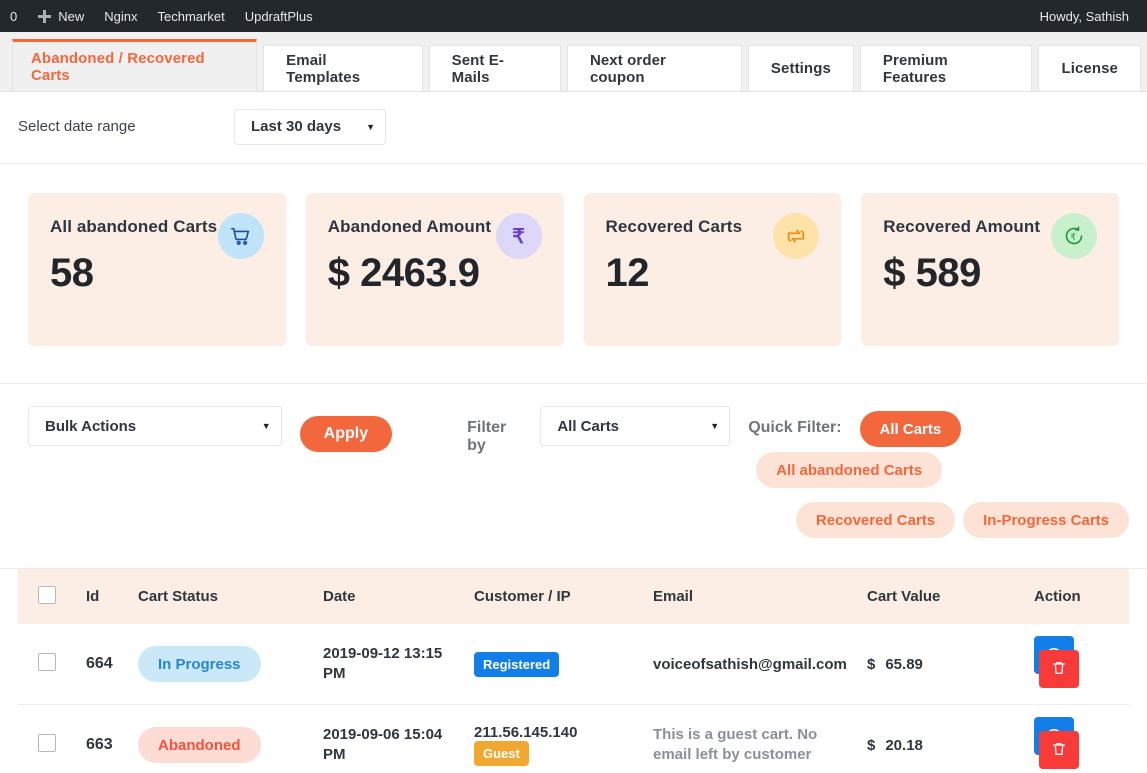 The width and height of the screenshot is (1147, 773). I want to click on tab-next-order-coupon: Next order coupon, so click(654, 68).